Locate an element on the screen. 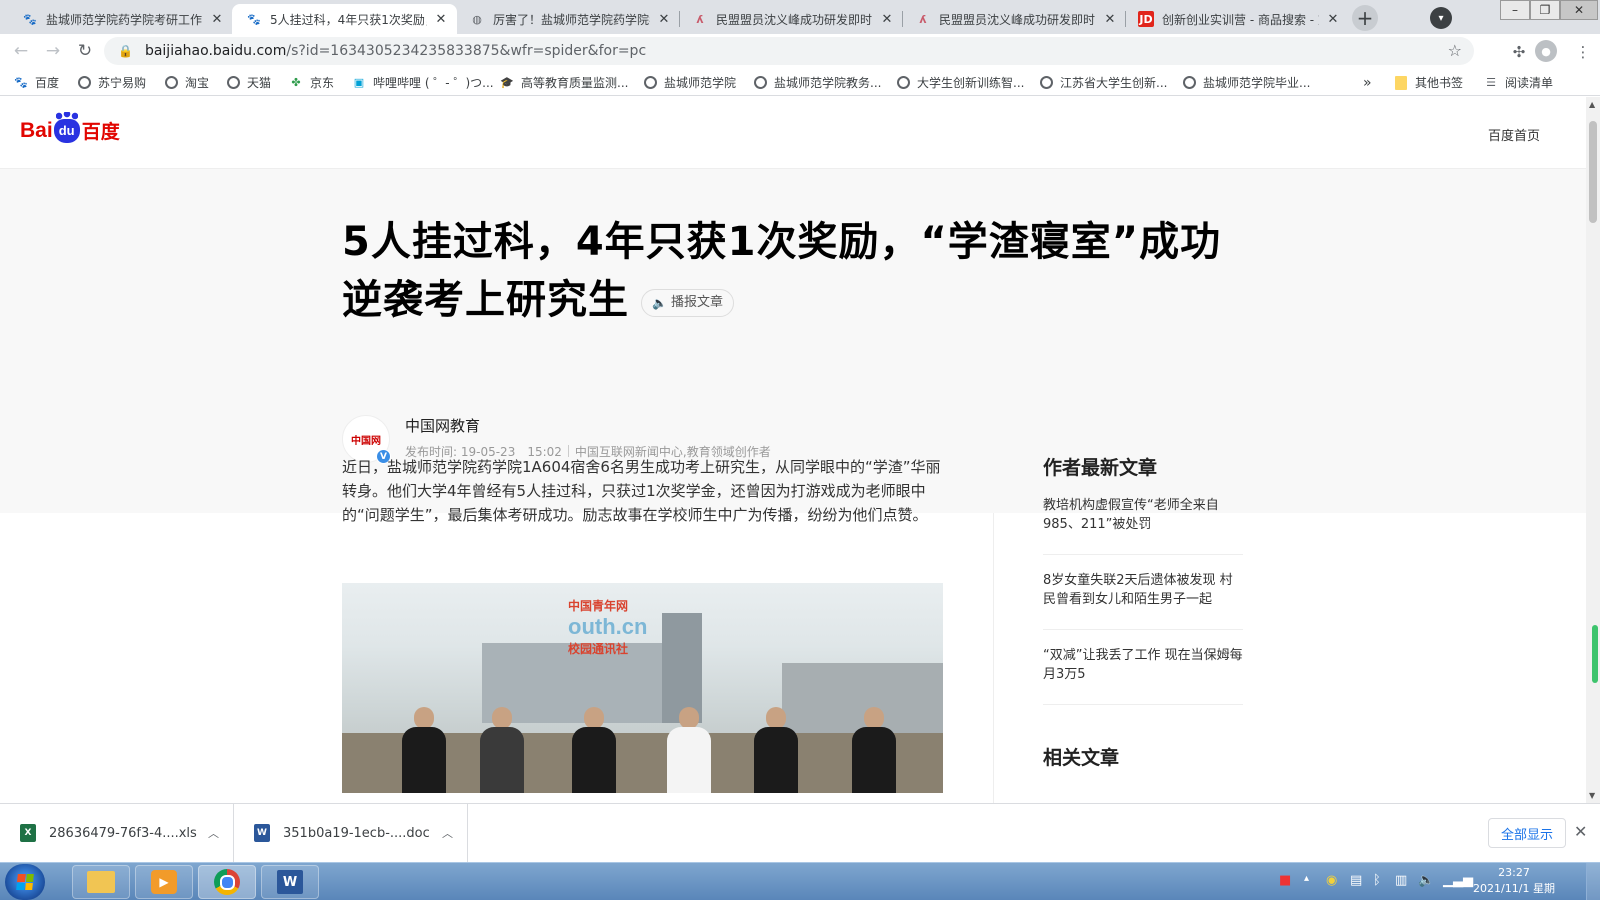 The image size is (1600, 900). bookmarks-overflow-chevron-icon: » is located at coordinates (1367, 82).